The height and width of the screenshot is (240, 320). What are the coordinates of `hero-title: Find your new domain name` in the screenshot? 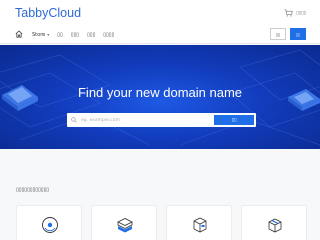 It's located at (160, 92).